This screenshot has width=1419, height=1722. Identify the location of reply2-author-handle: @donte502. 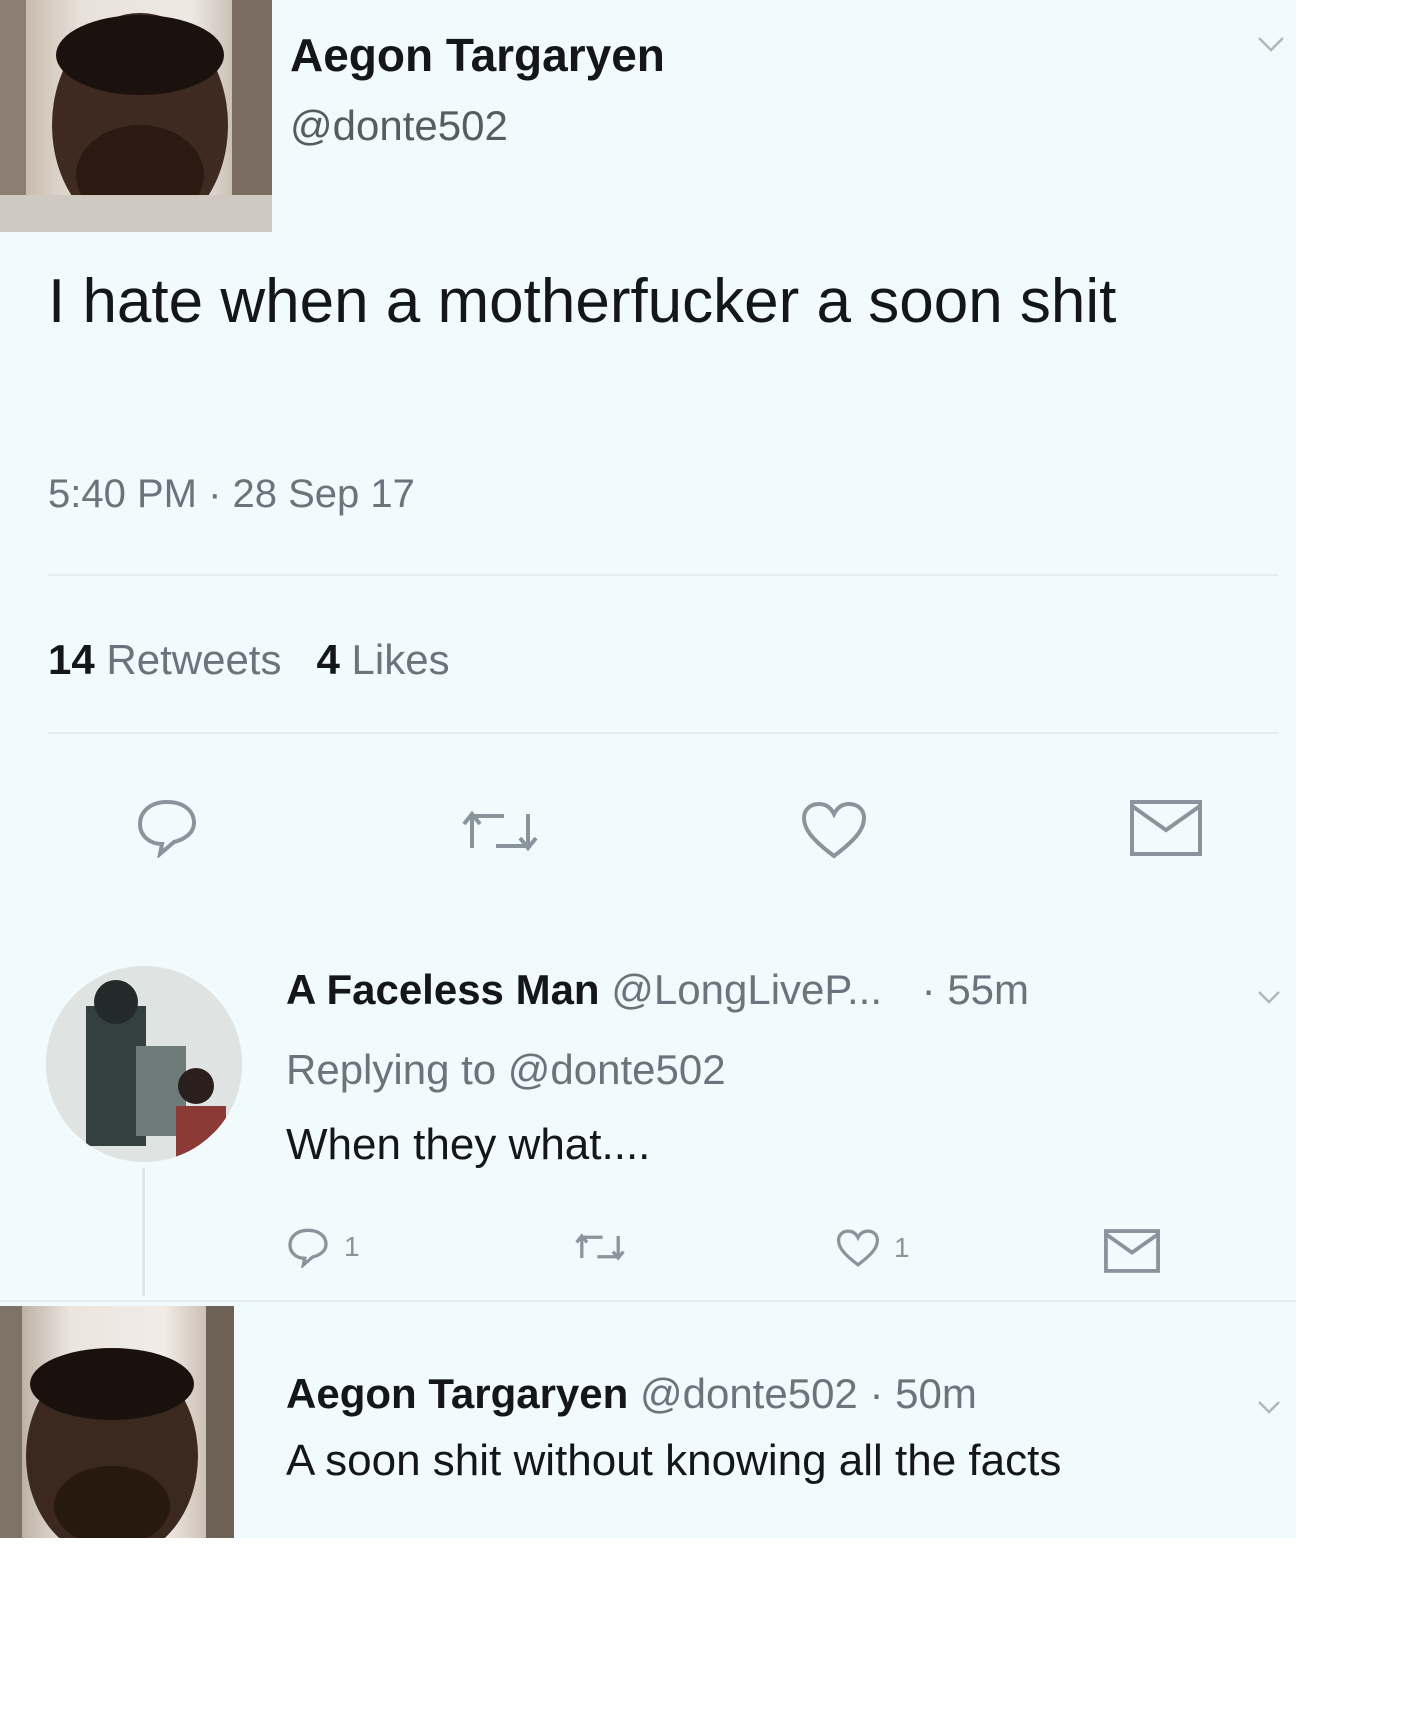
(749, 1393).